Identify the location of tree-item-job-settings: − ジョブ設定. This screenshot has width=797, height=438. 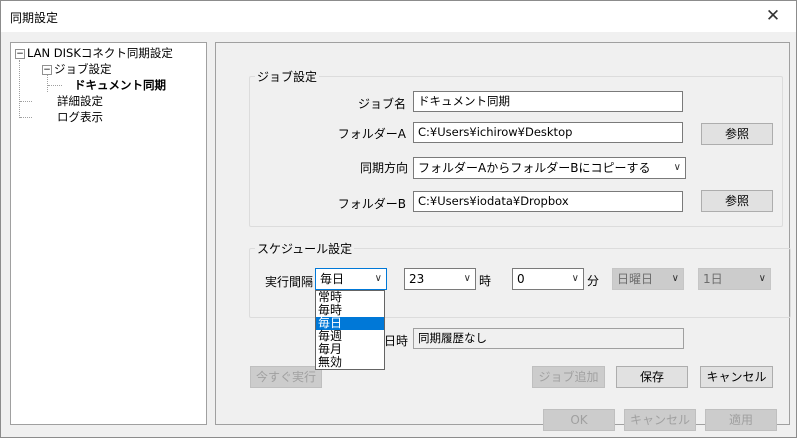
(77, 69).